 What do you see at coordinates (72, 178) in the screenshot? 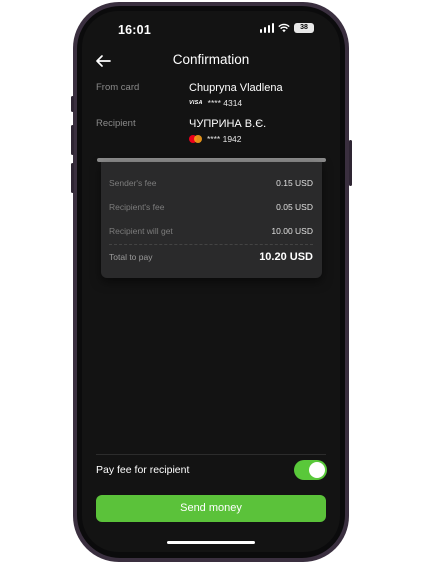
I see `volume-down-button` at bounding box center [72, 178].